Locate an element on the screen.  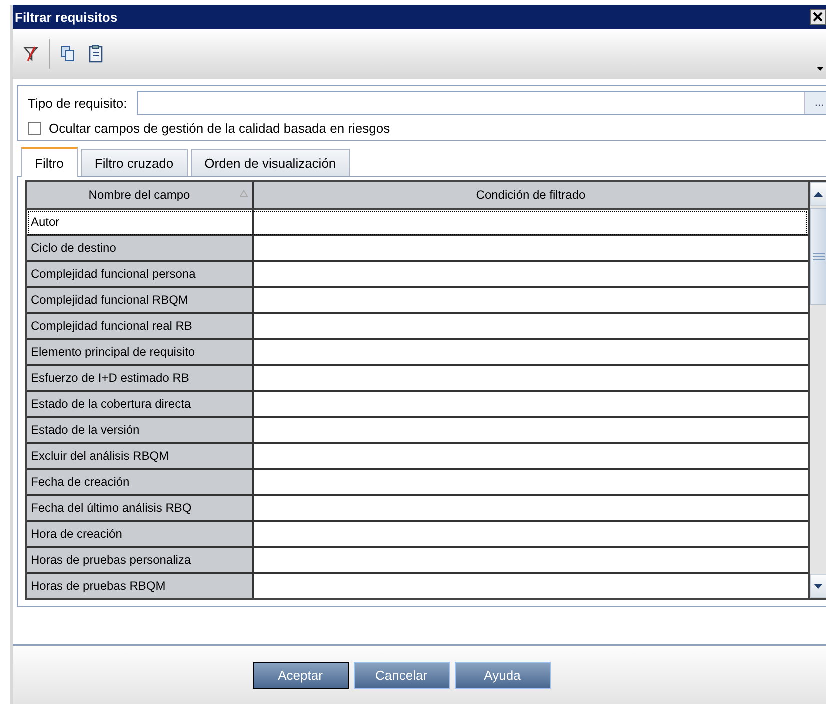
table-row: Estado de la cobertura directa is located at coordinates (417, 405).